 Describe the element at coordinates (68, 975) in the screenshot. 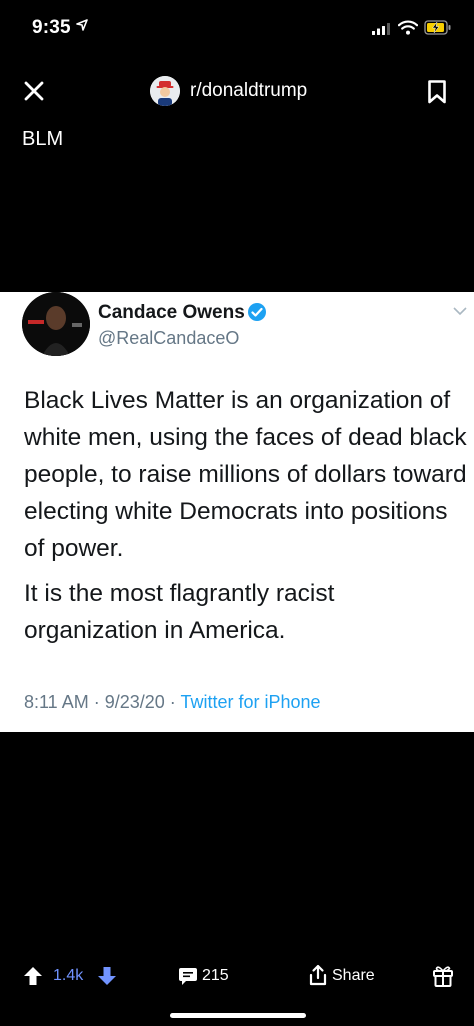

I see `vote-count: 1.4k` at that location.